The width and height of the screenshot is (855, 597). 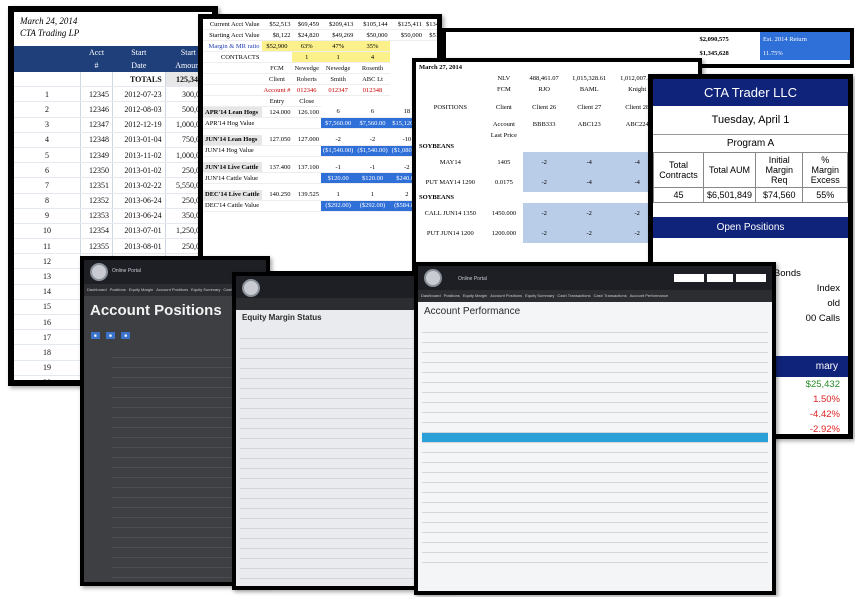 What do you see at coordinates (306, 112) in the screenshot?
I see `close-price: 126.100` at bounding box center [306, 112].